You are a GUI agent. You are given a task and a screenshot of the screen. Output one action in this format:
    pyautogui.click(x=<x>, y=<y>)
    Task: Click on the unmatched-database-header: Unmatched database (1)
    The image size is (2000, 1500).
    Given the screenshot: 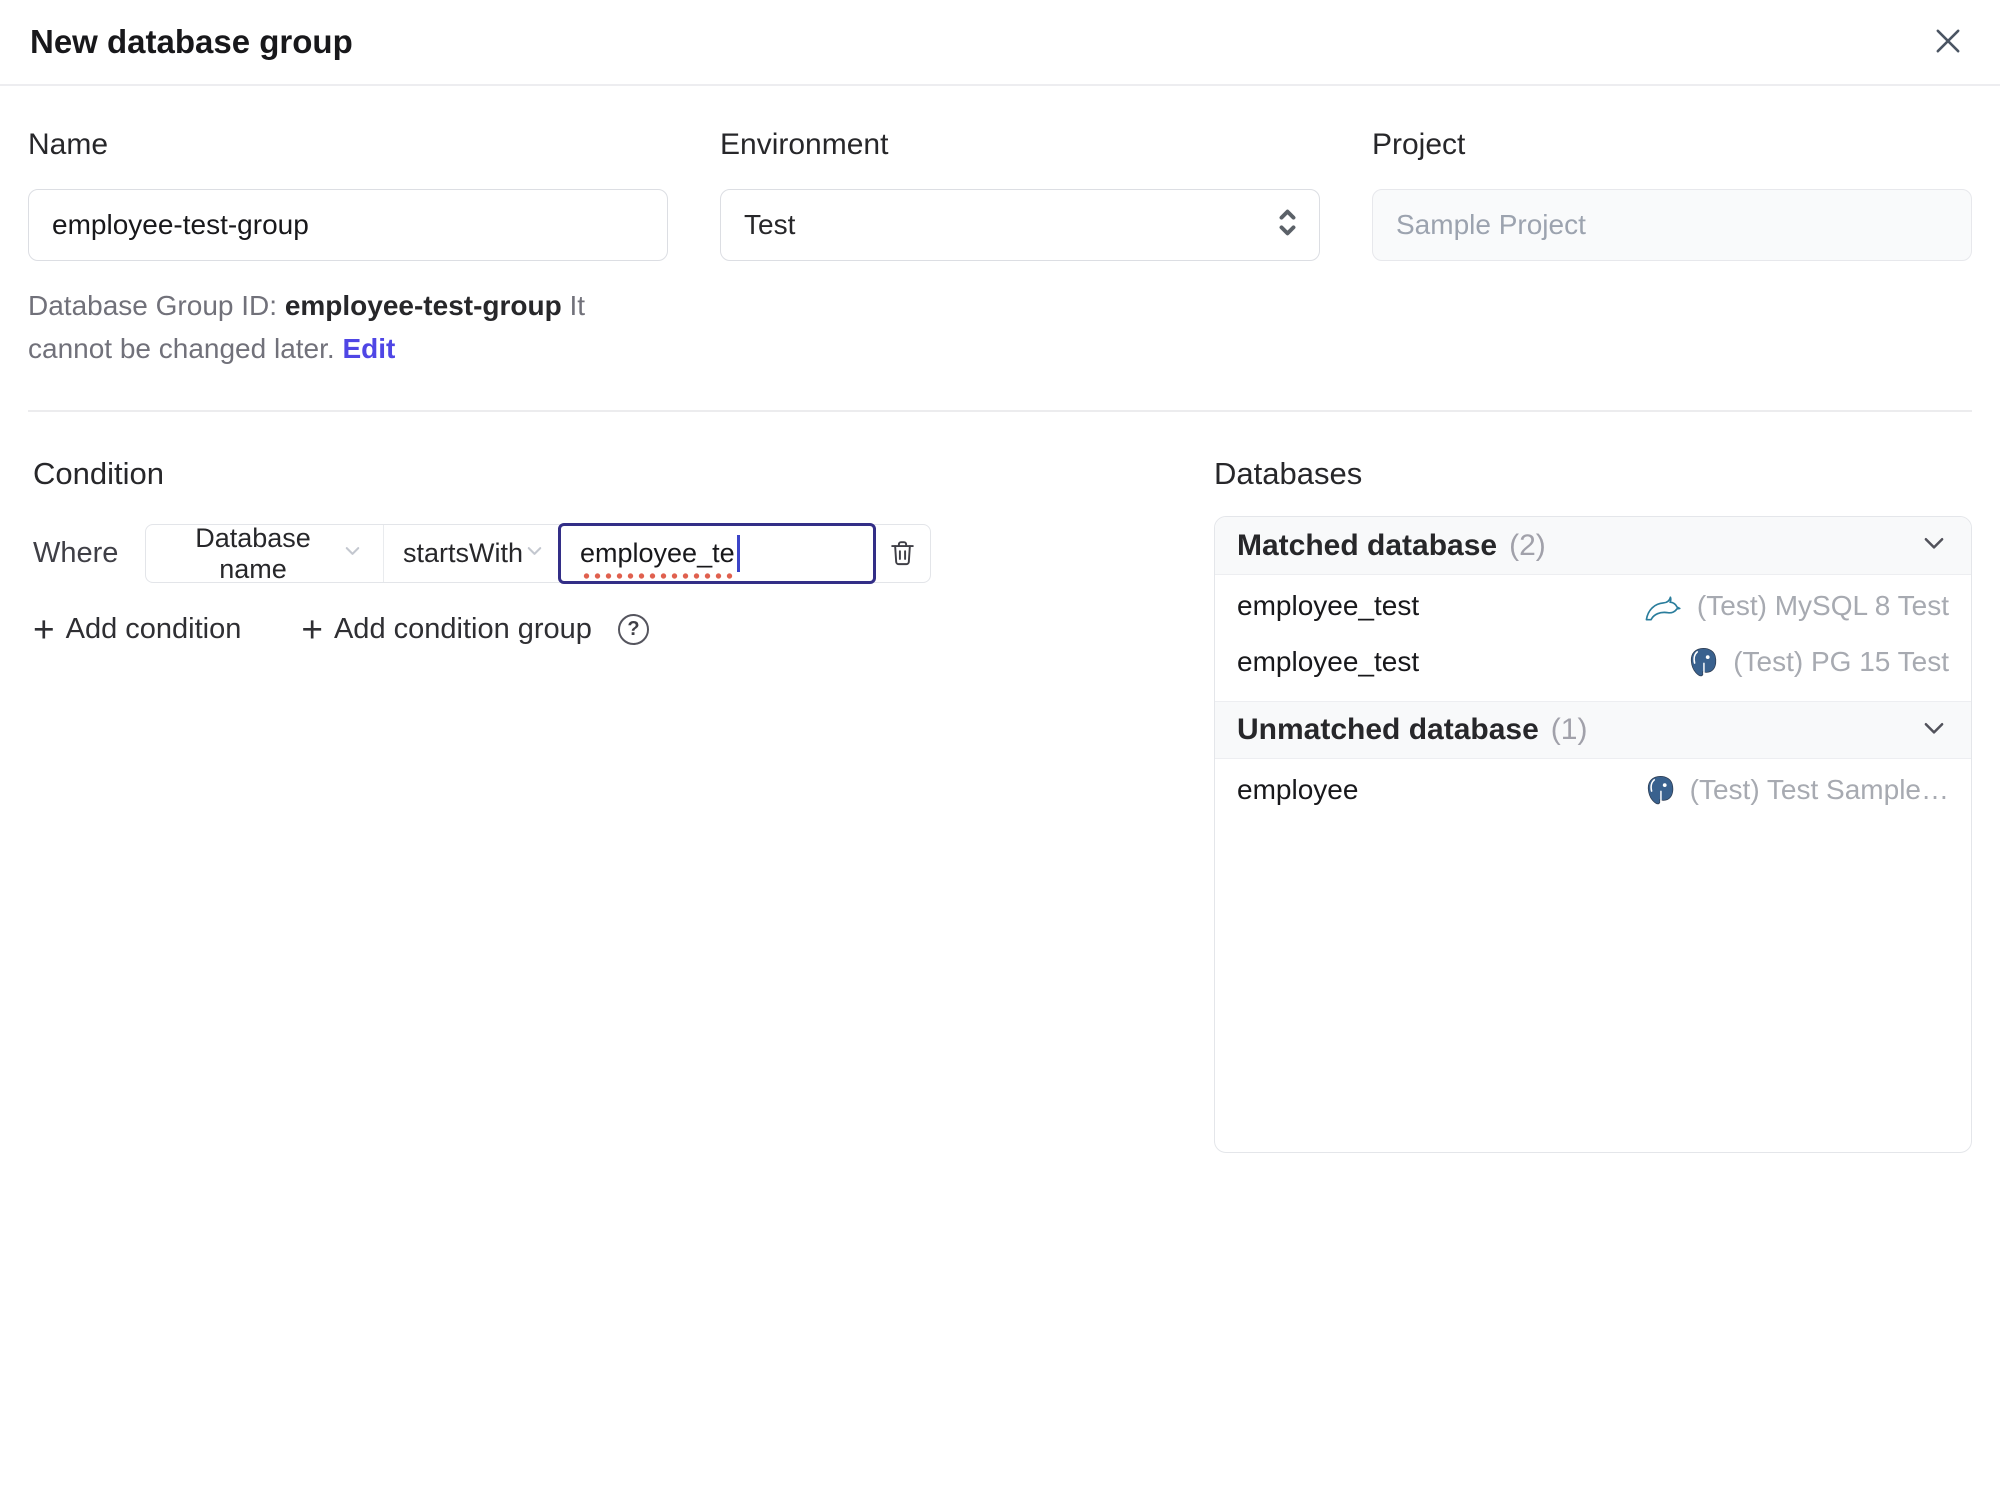 What is the action you would take?
    pyautogui.click(x=1593, y=730)
    